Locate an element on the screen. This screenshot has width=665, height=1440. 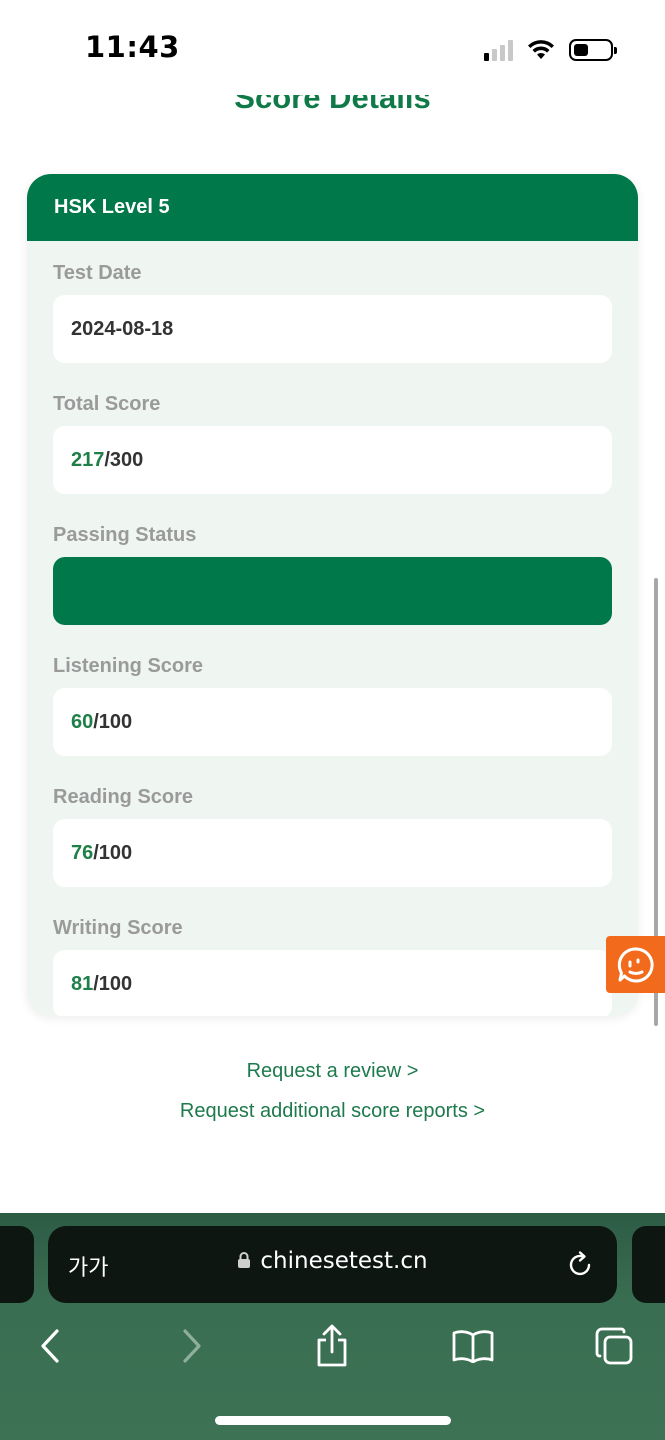
previous-tab-preview is located at coordinates (17, 1264).